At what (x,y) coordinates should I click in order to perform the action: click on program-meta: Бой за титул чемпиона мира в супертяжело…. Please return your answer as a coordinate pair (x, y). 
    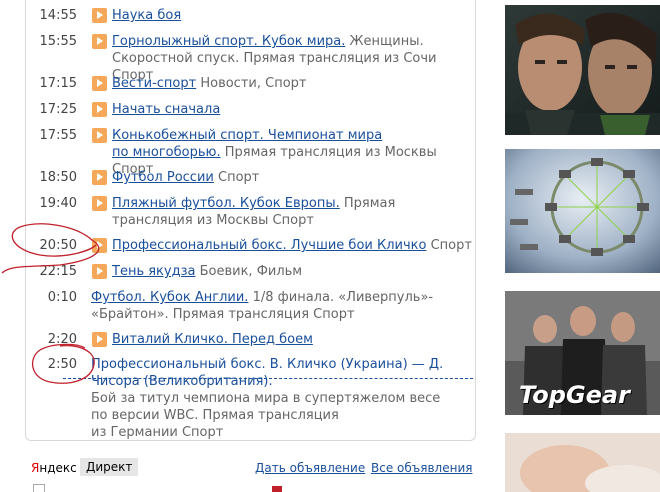
    Looking at the image, I should click on (266, 398).